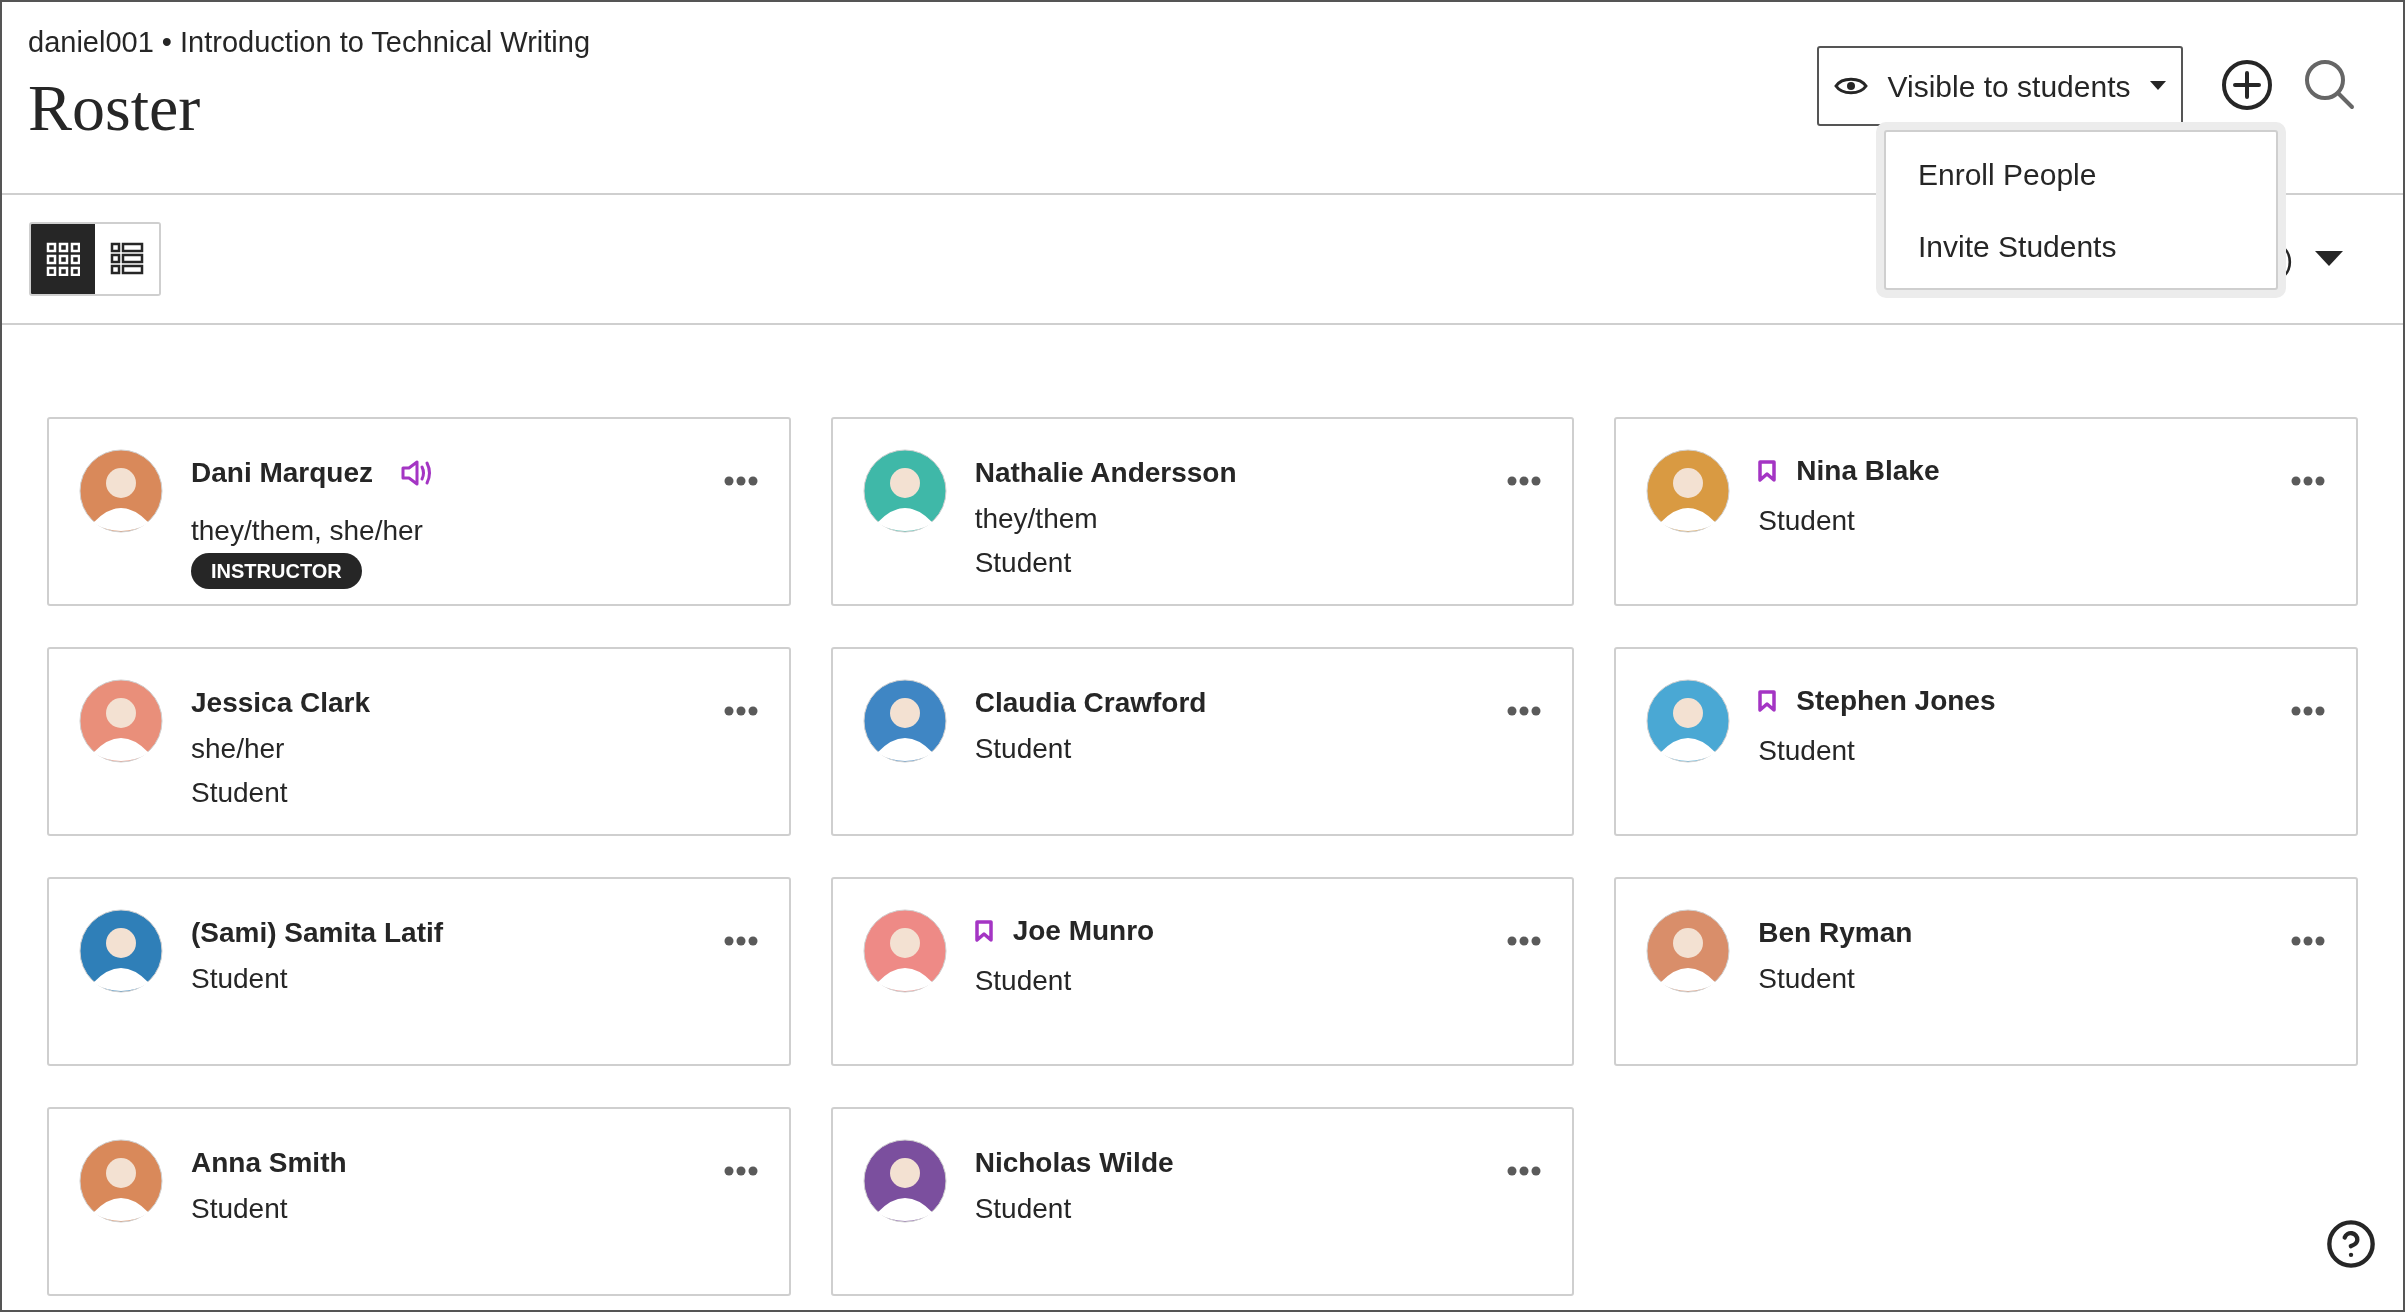 The image size is (2405, 1312). Describe the element at coordinates (115, 108) in the screenshot. I see `page-title: Roster` at that location.